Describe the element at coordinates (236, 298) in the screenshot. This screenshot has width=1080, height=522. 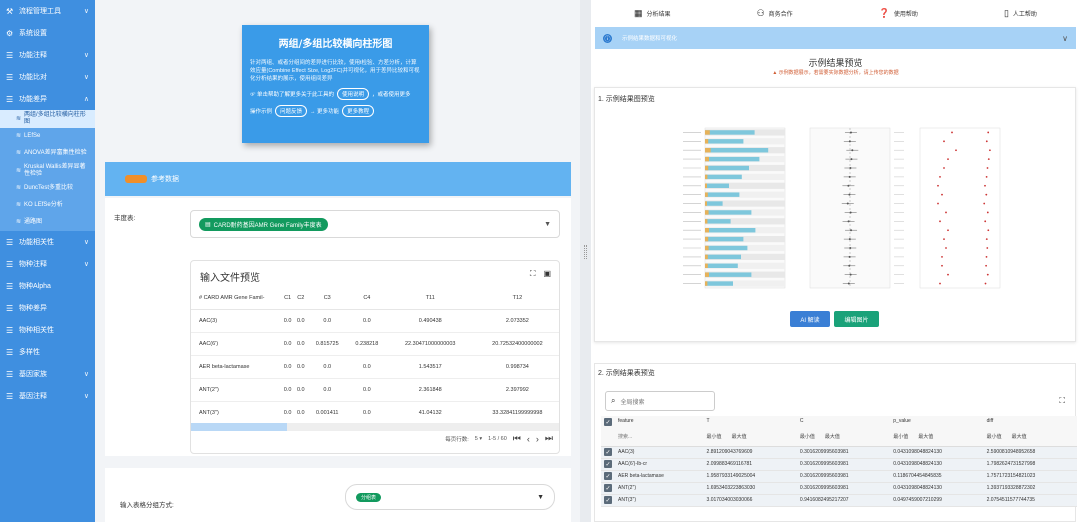
I see `column-header: # CARD AMR Gene Famil-` at that location.